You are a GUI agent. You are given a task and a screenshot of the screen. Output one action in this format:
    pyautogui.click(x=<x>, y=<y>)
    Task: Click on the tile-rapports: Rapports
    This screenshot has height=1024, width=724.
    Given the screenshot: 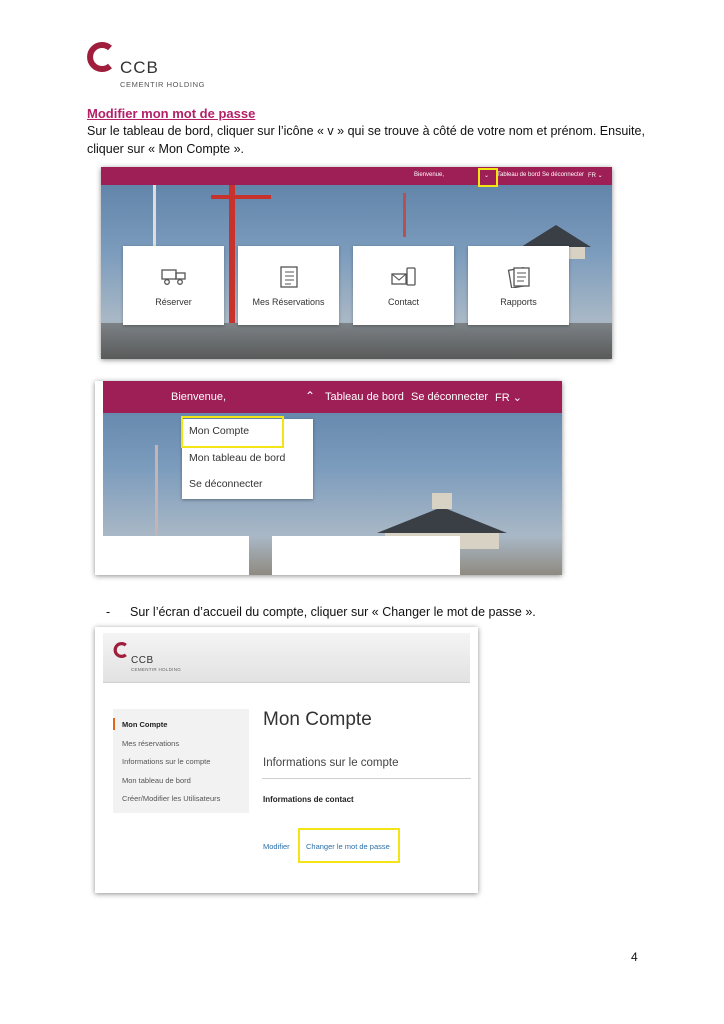 What is the action you would take?
    pyautogui.click(x=518, y=285)
    